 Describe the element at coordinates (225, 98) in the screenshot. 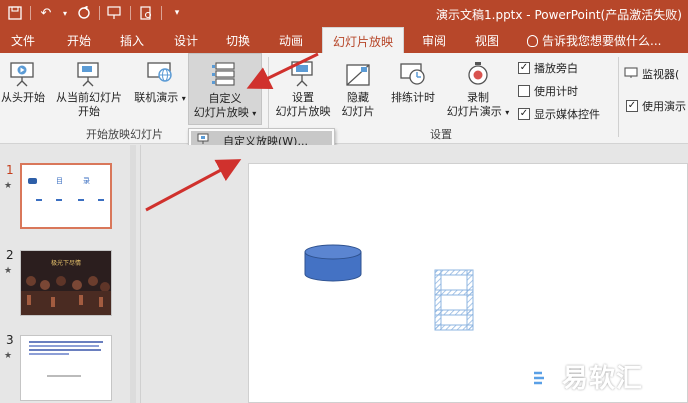

I see `custom-show-label-1: 自定义` at that location.